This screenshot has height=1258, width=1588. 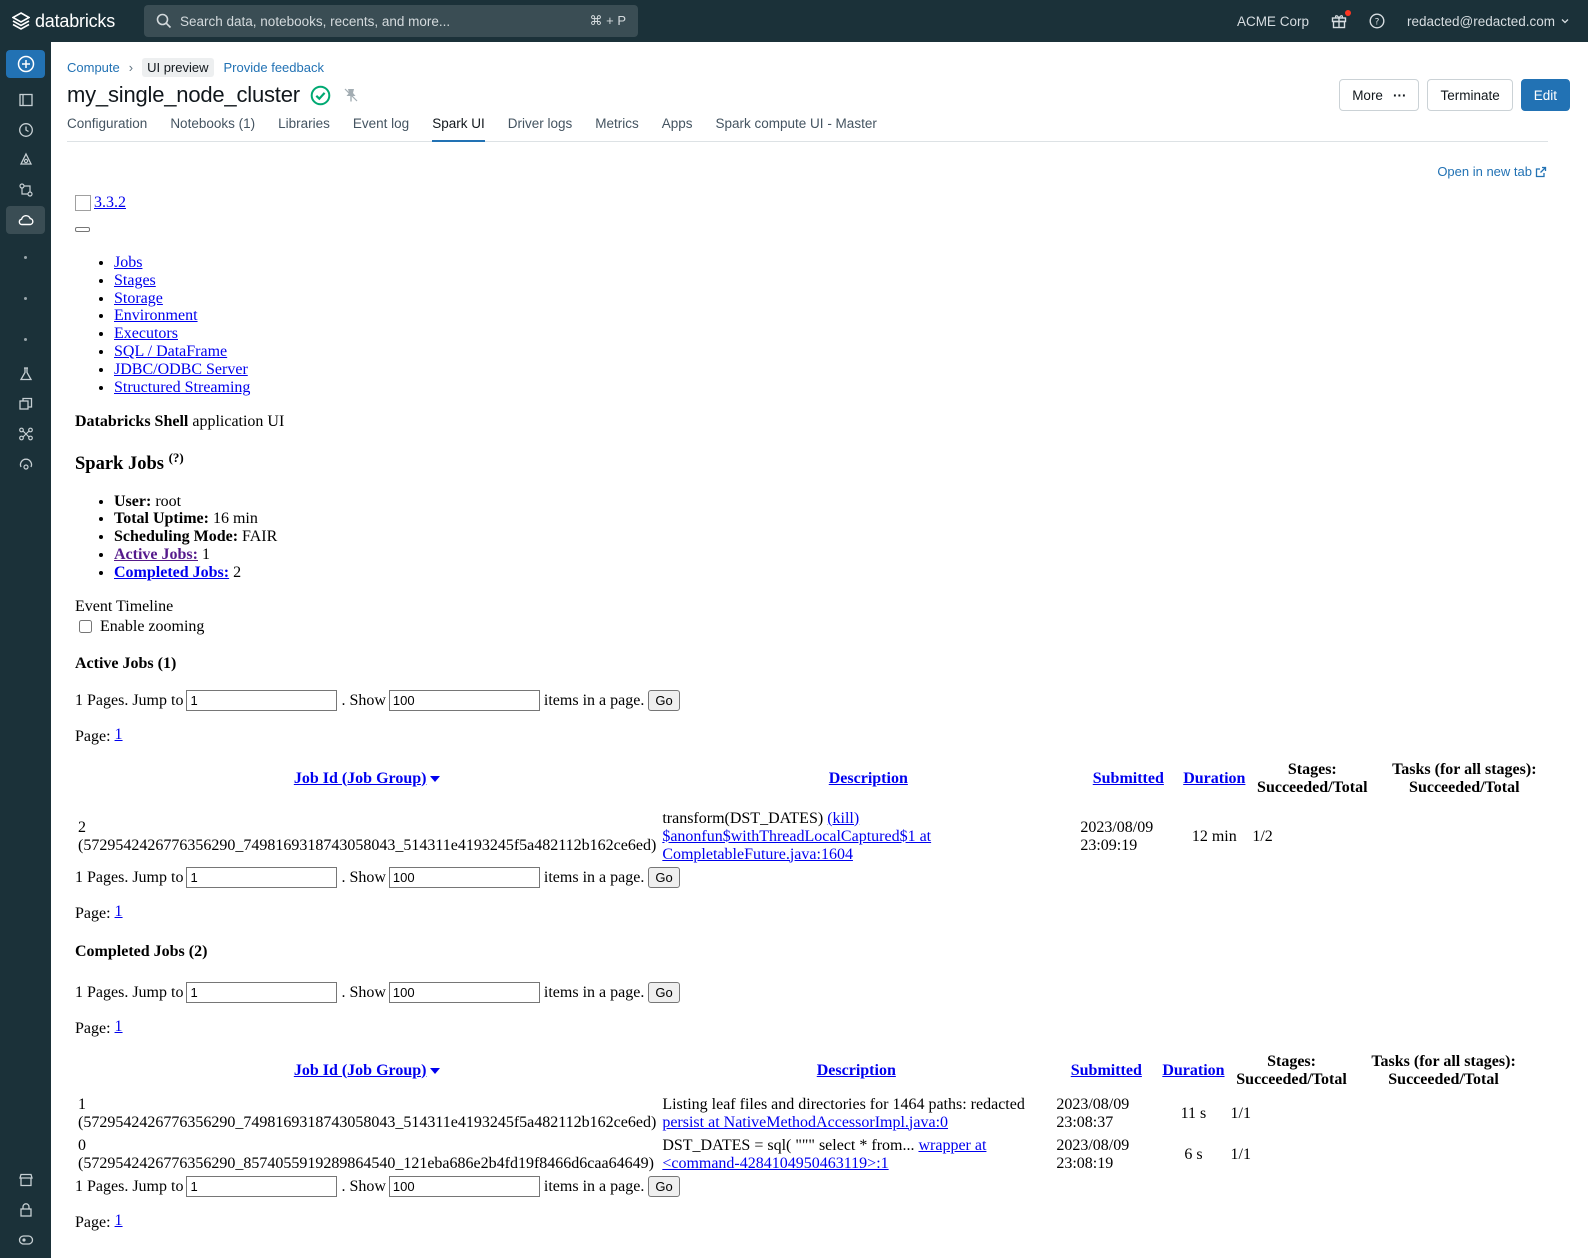 I want to click on show-text: . Show, so click(x=363, y=700).